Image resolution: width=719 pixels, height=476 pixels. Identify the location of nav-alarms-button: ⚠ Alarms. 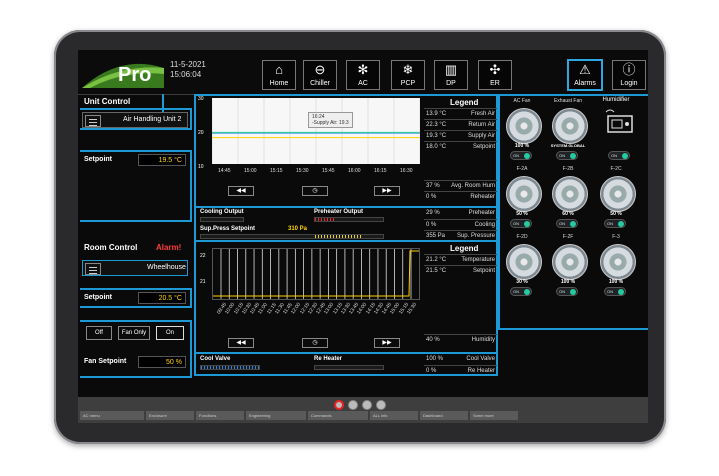
(585, 75).